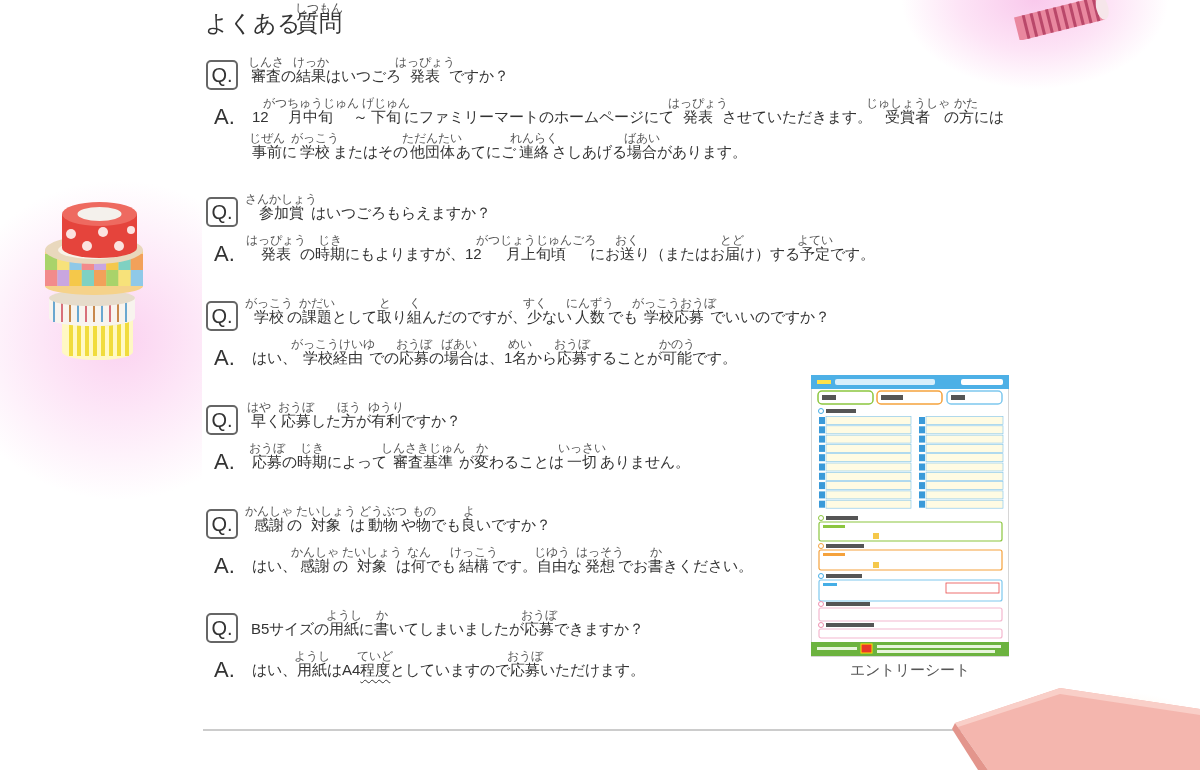  What do you see at coordinates (448, 624) in the screenshot?
I see `question-text: B5サイズの ようし 用紙に か 書いてしまいましたが おうぼ 応募できますか？` at bounding box center [448, 624].